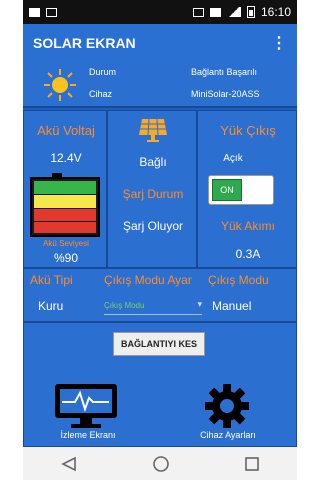  I want to click on email-icon, so click(34, 12).